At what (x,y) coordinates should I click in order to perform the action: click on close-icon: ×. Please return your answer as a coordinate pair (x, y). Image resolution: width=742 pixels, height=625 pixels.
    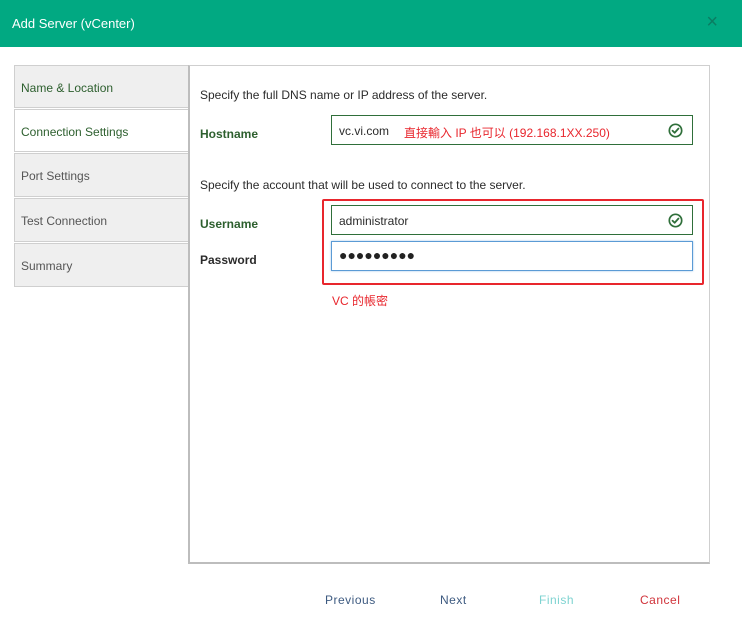
    Looking at the image, I should click on (712, 22).